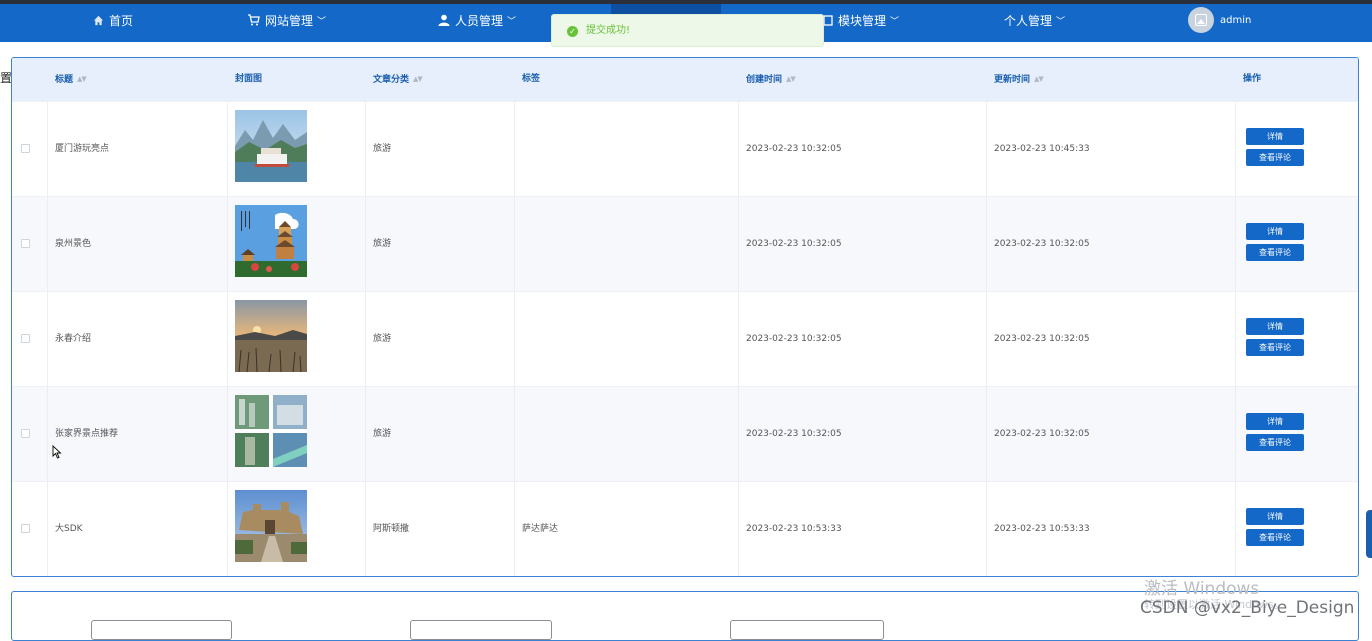 The width and height of the screenshot is (1372, 641). What do you see at coordinates (685, 79) in the screenshot?
I see `table-header: 标题 ▲▼ 封面图 文章分类 ▲▼ 标签 创建时间 ▲▼ 更新时间 ▲▼ 操作` at bounding box center [685, 79].